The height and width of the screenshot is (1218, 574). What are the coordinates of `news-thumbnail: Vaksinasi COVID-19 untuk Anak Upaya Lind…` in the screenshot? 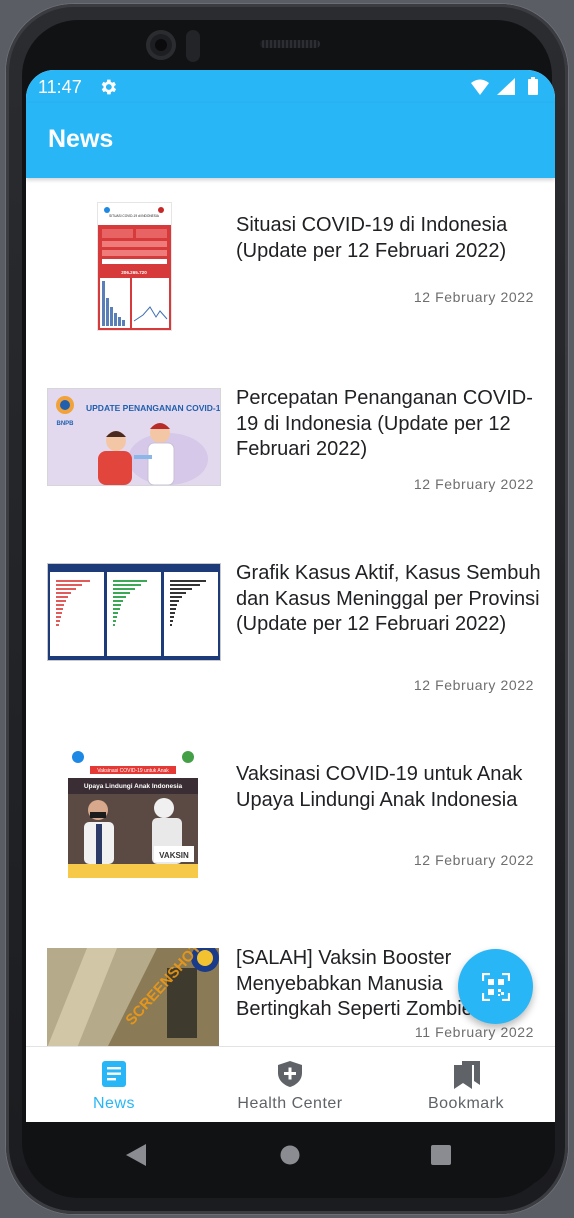 It's located at (133, 813).